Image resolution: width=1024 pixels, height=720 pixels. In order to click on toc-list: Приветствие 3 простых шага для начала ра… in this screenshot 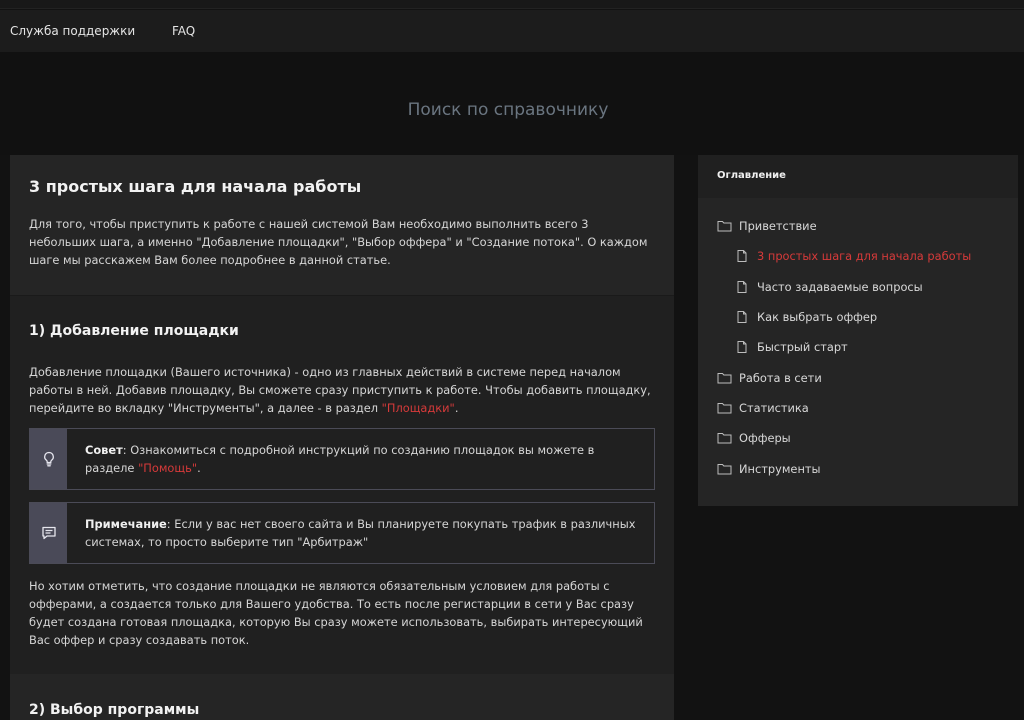, I will do `click(858, 341)`.